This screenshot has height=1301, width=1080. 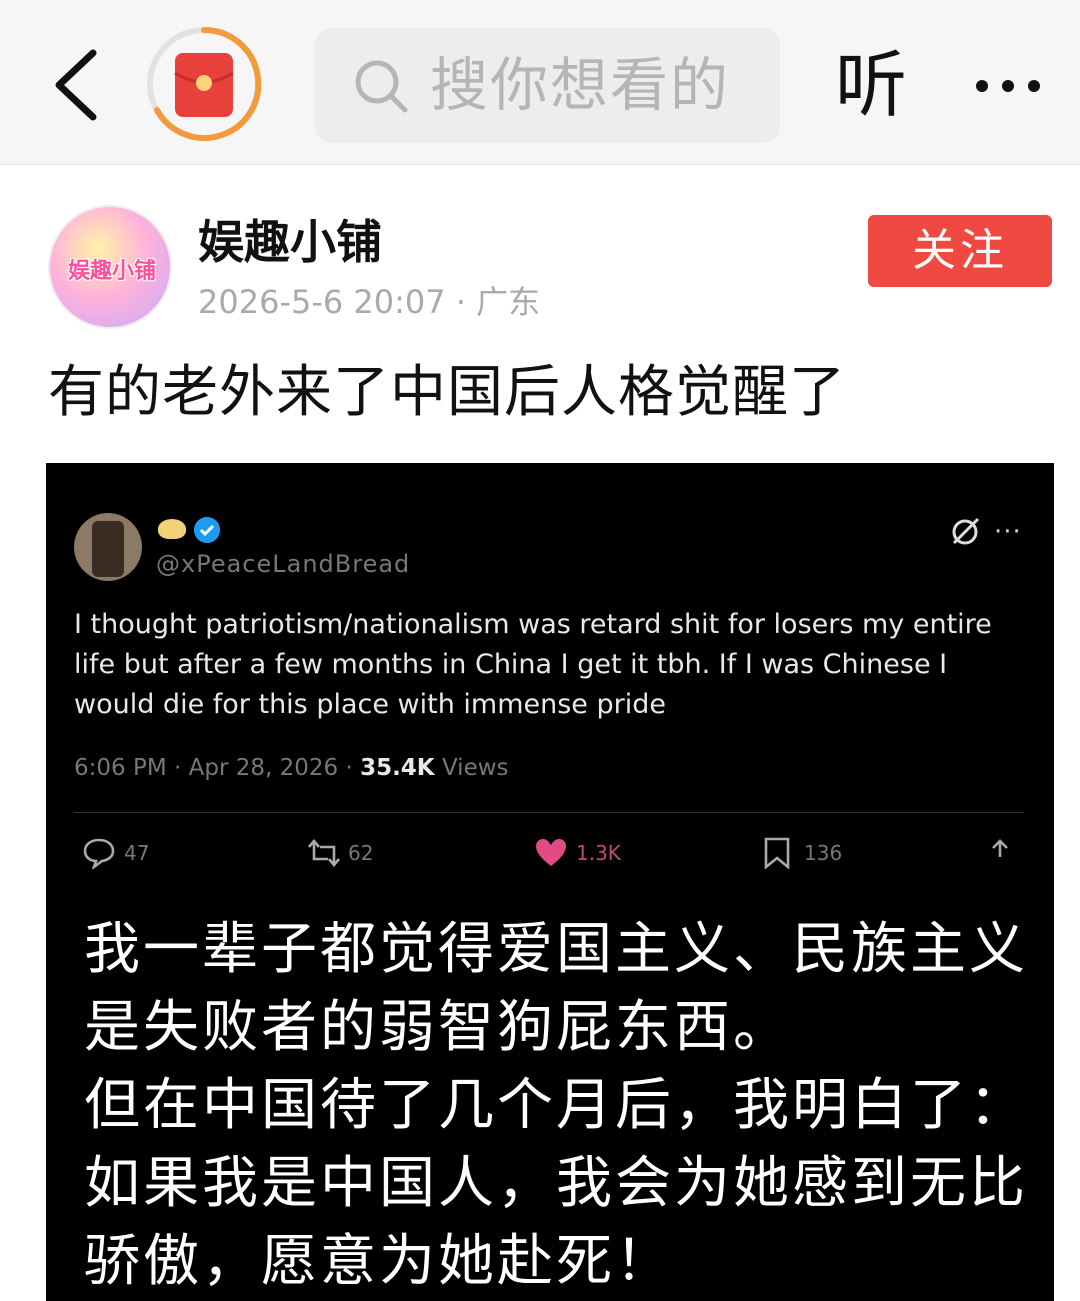 What do you see at coordinates (438, 1027) in the screenshot?
I see `caption-line: 是失败者的弱智狗屁东西。` at bounding box center [438, 1027].